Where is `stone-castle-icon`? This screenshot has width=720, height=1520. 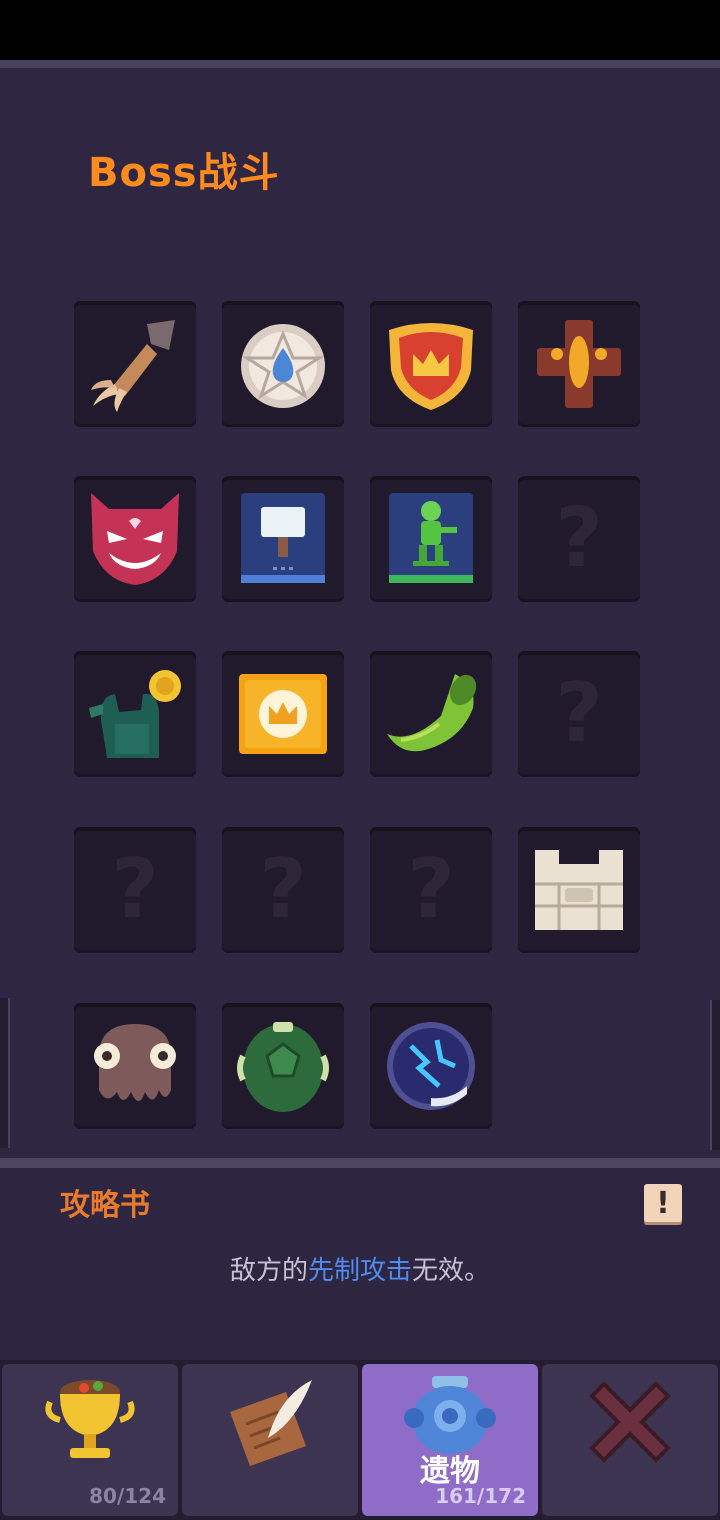
stone-castle-icon is located at coordinates (579, 890).